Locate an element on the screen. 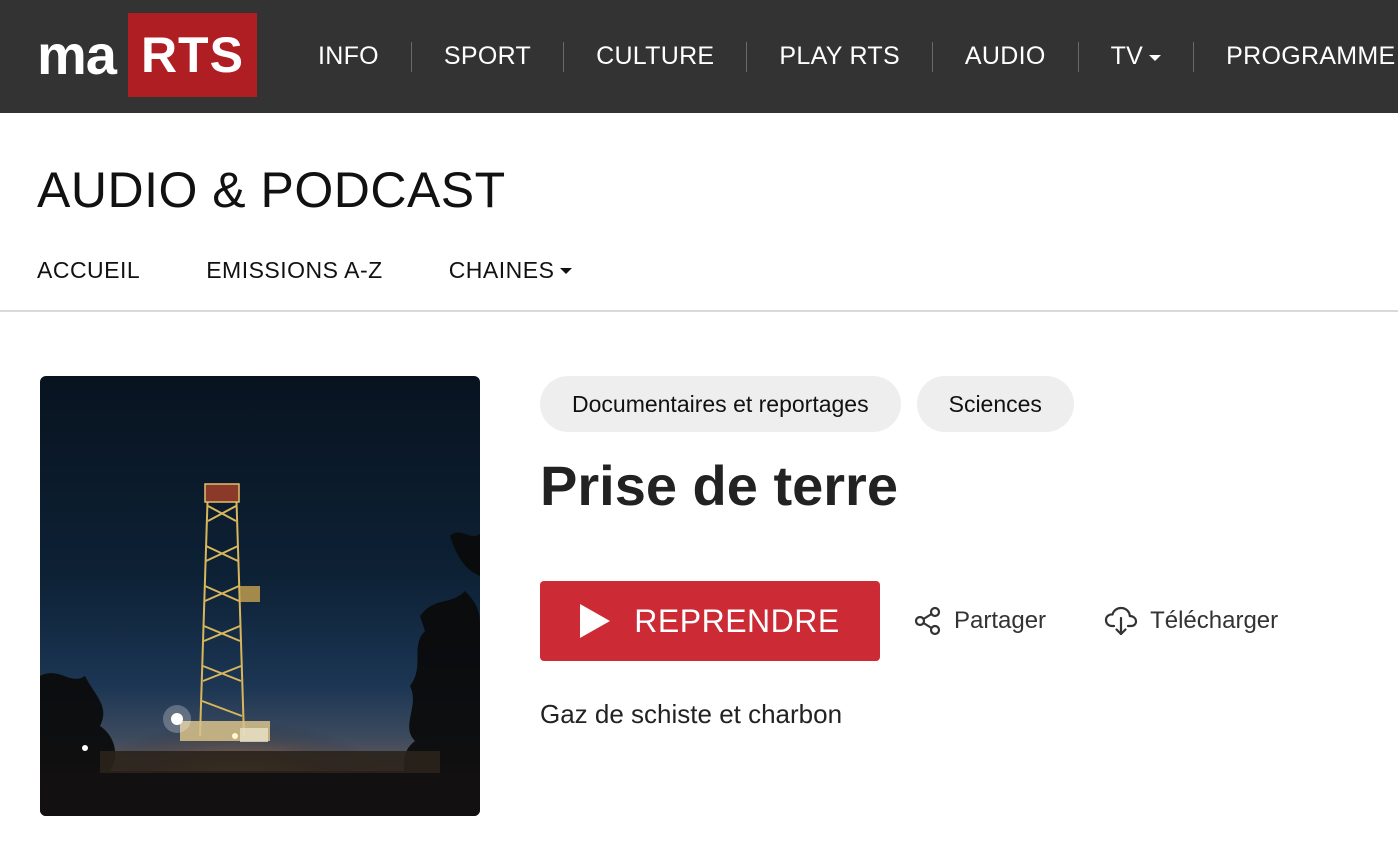  nav-item-info: INFO is located at coordinates (348, 56).